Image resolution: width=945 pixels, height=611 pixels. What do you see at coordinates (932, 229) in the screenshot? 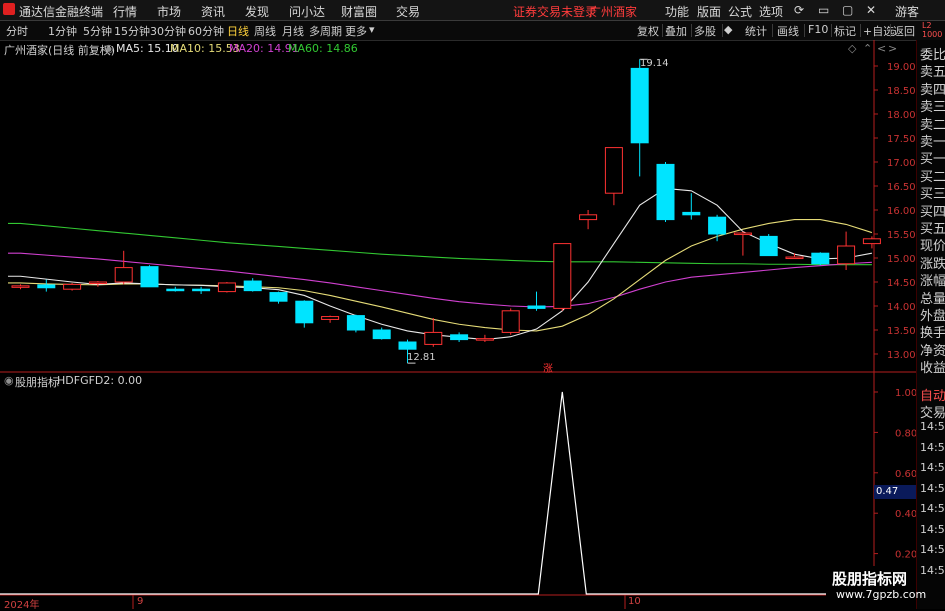
I see `side-quote-label: 买五` at bounding box center [932, 229].